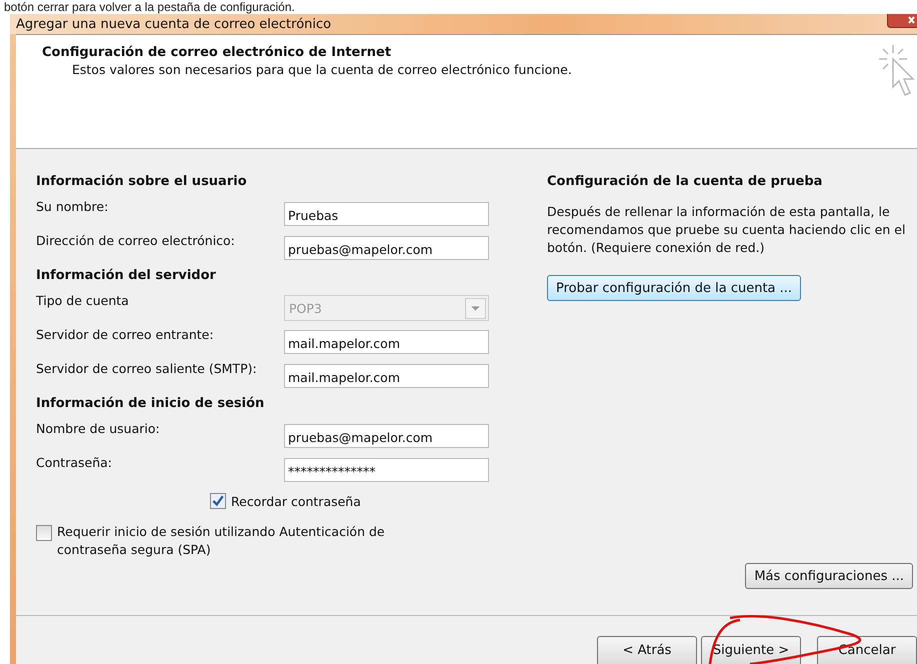 The height and width of the screenshot is (664, 917). What do you see at coordinates (74, 462) in the screenshot?
I see `field-label: Contraseña:` at bounding box center [74, 462].